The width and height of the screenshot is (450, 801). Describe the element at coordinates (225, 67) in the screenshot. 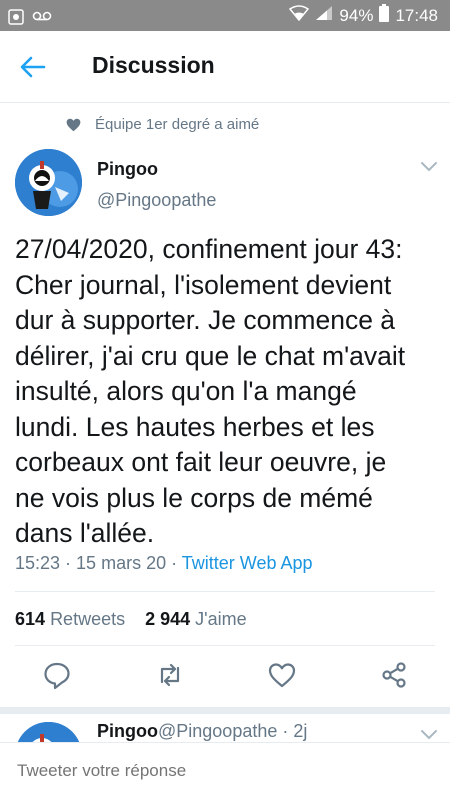

I see `top-app-bar: Discussion` at that location.